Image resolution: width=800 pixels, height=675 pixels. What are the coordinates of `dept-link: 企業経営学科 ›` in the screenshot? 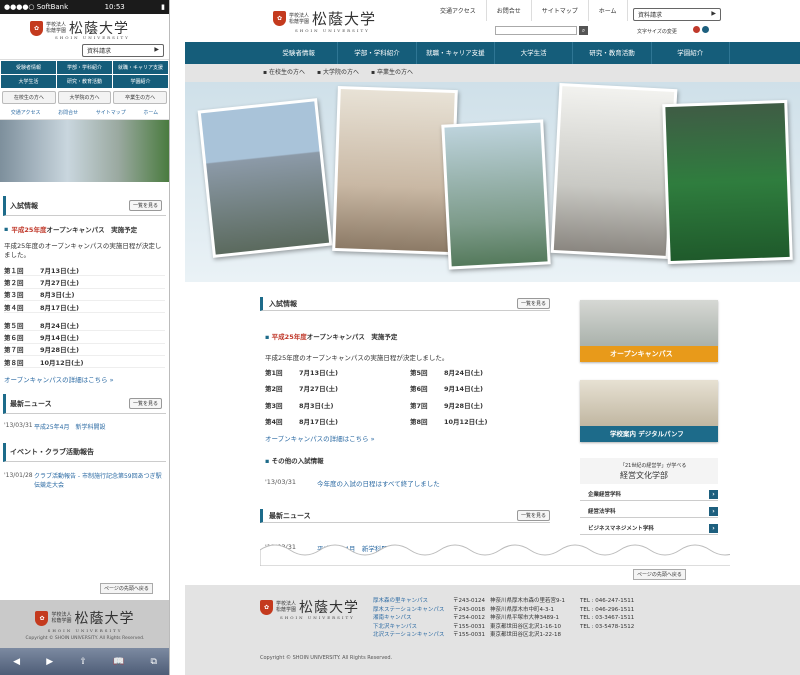 It's located at (649, 494).